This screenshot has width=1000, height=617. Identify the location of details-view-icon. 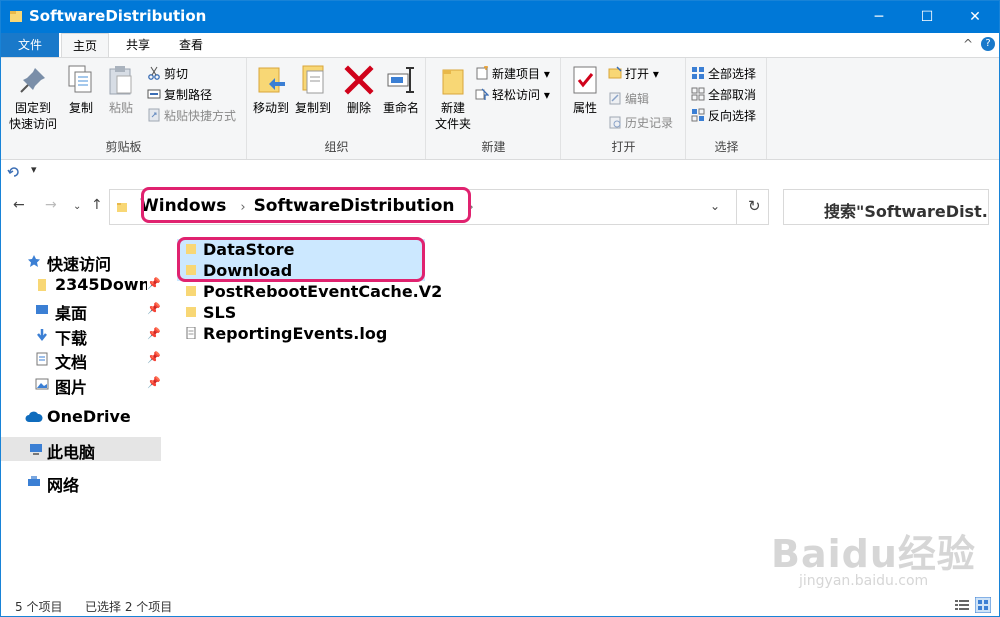
(962, 605).